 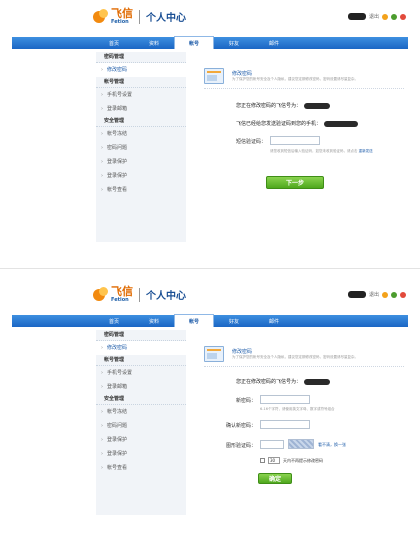 I want to click on remember-text: 天内不再提示修改密码, so click(x=303, y=460).